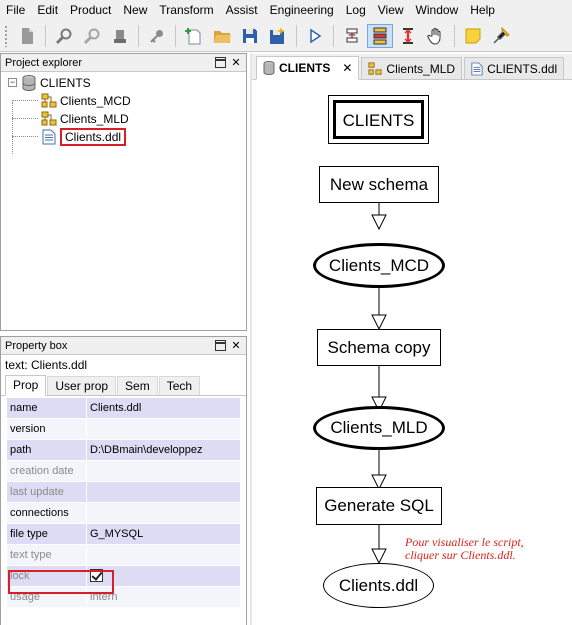 This screenshot has width=572, height=625. What do you see at coordinates (15, 10) in the screenshot?
I see `menu-file: File` at bounding box center [15, 10].